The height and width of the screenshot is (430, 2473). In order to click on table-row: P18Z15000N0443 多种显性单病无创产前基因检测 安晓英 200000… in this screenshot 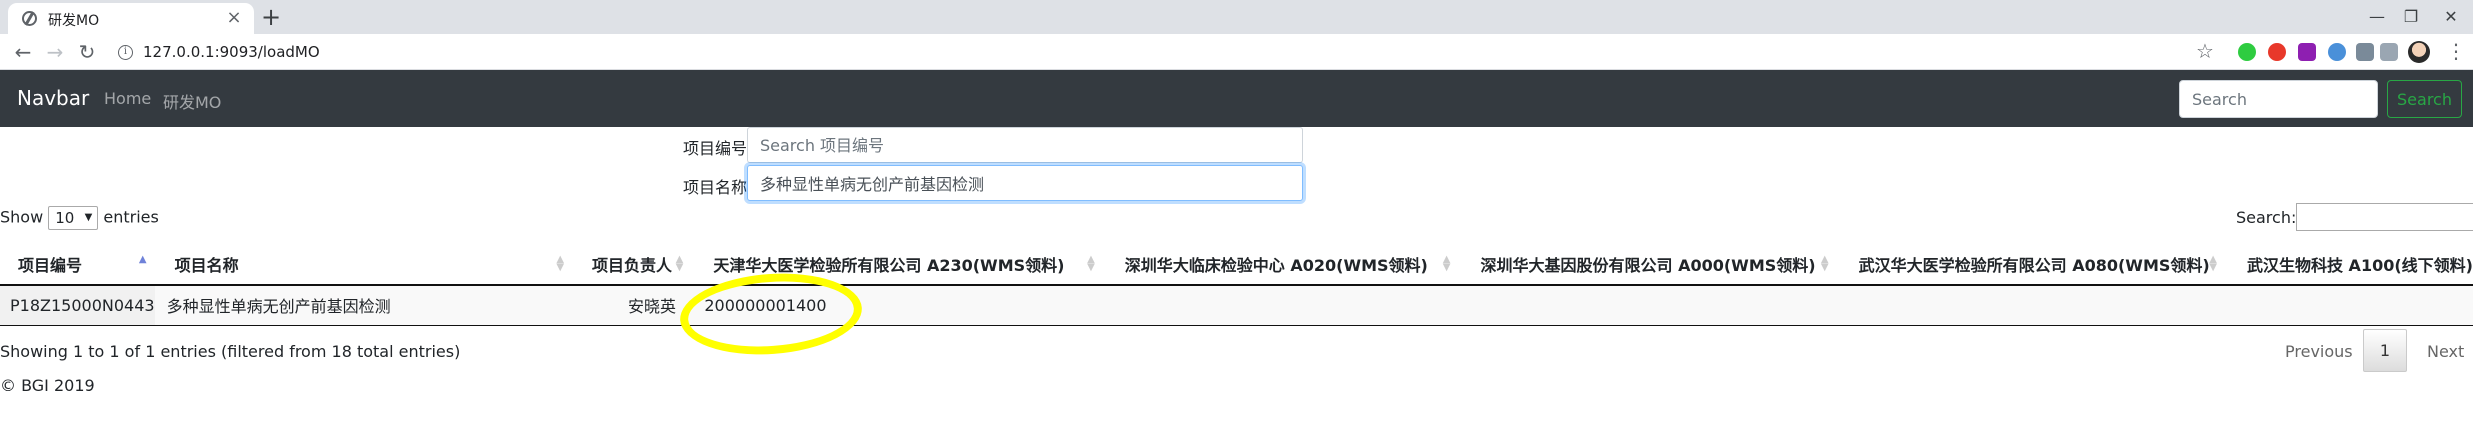, I will do `click(1236, 305)`.